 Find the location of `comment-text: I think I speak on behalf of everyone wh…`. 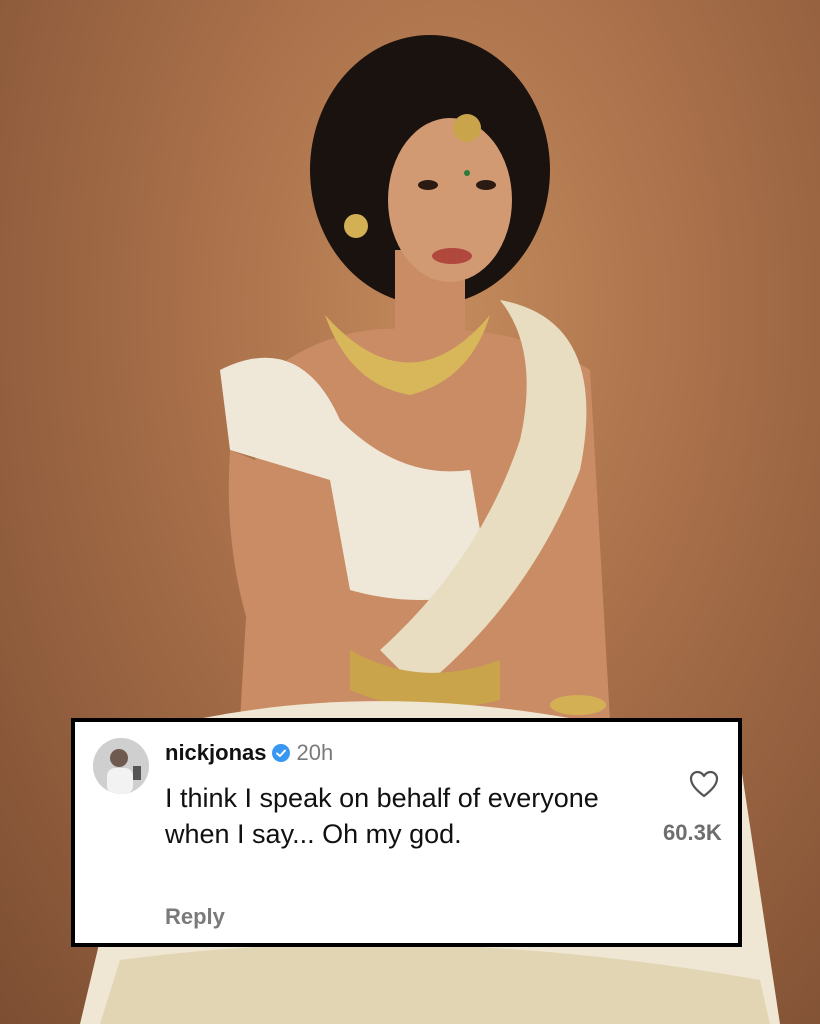

comment-text: I think I speak on behalf of everyone wh… is located at coordinates (382, 816).